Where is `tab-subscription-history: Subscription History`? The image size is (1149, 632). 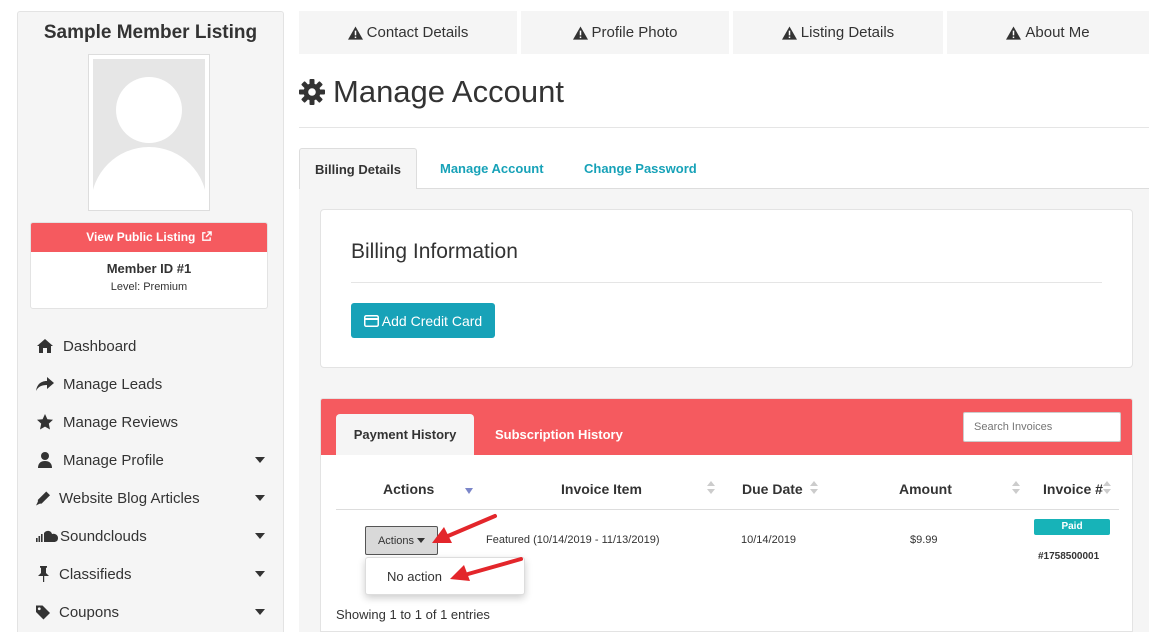 tab-subscription-history: Subscription History is located at coordinates (559, 434).